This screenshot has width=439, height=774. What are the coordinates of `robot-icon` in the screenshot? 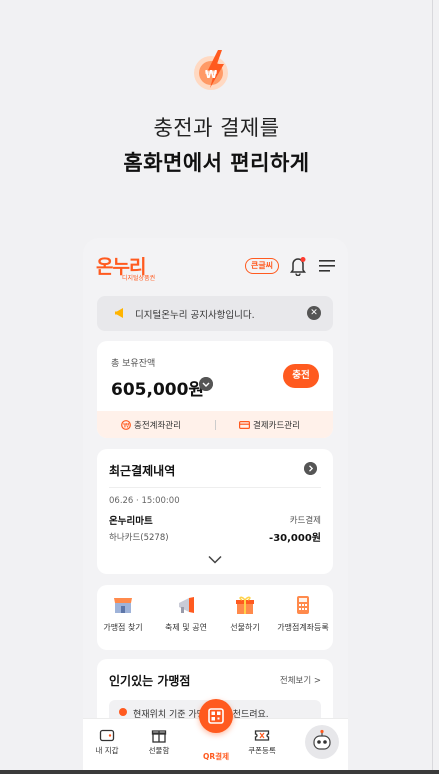 It's located at (322, 739).